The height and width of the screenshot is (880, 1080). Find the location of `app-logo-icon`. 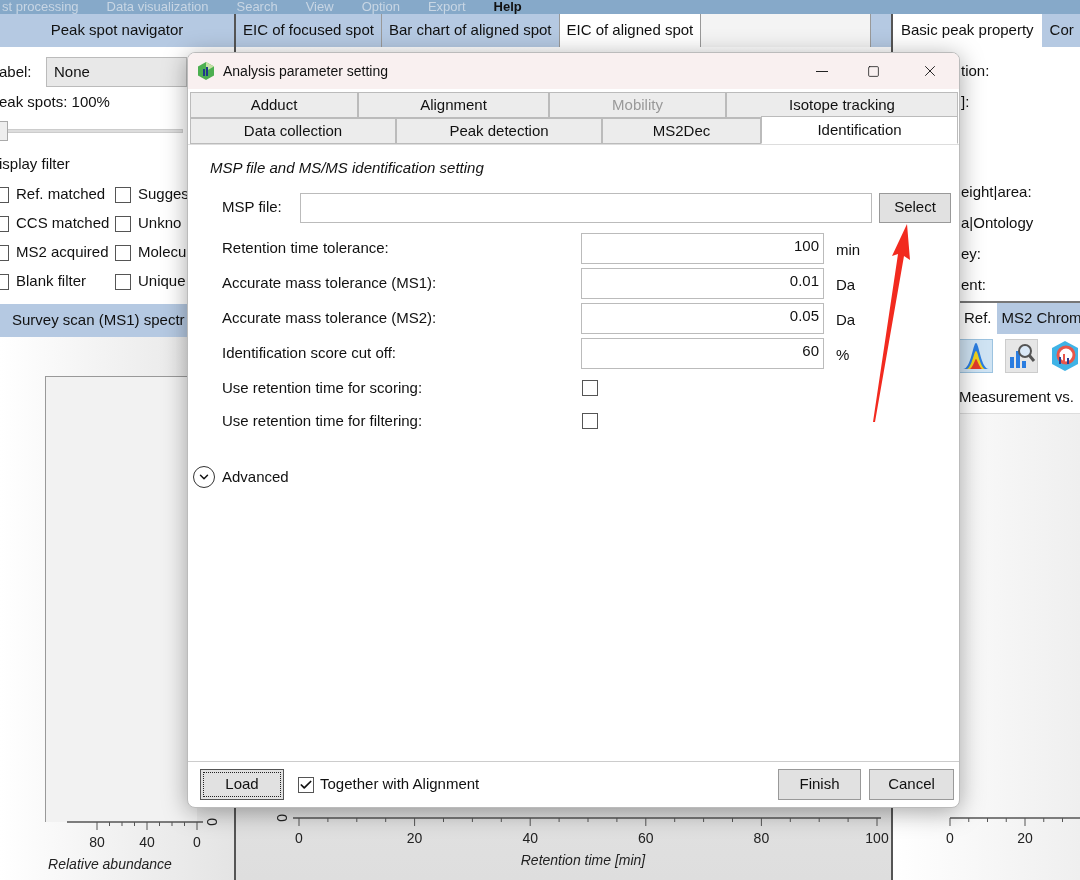

app-logo-icon is located at coordinates (206, 71).